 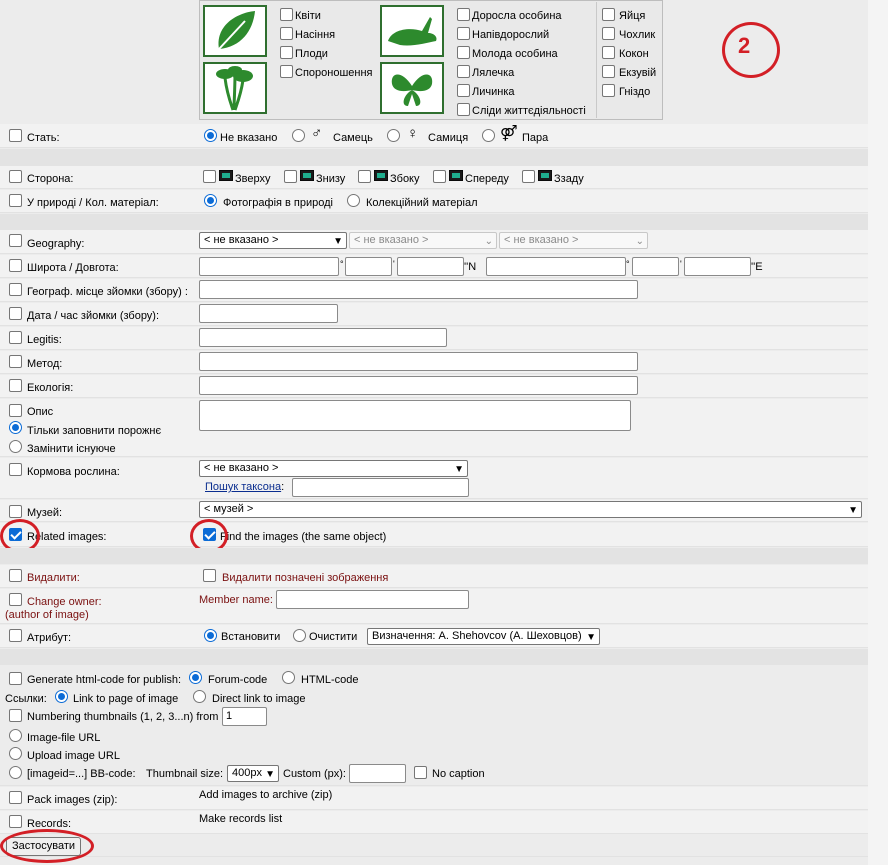 I want to click on change-owner-sublabel: (author of image), so click(x=47, y=615).